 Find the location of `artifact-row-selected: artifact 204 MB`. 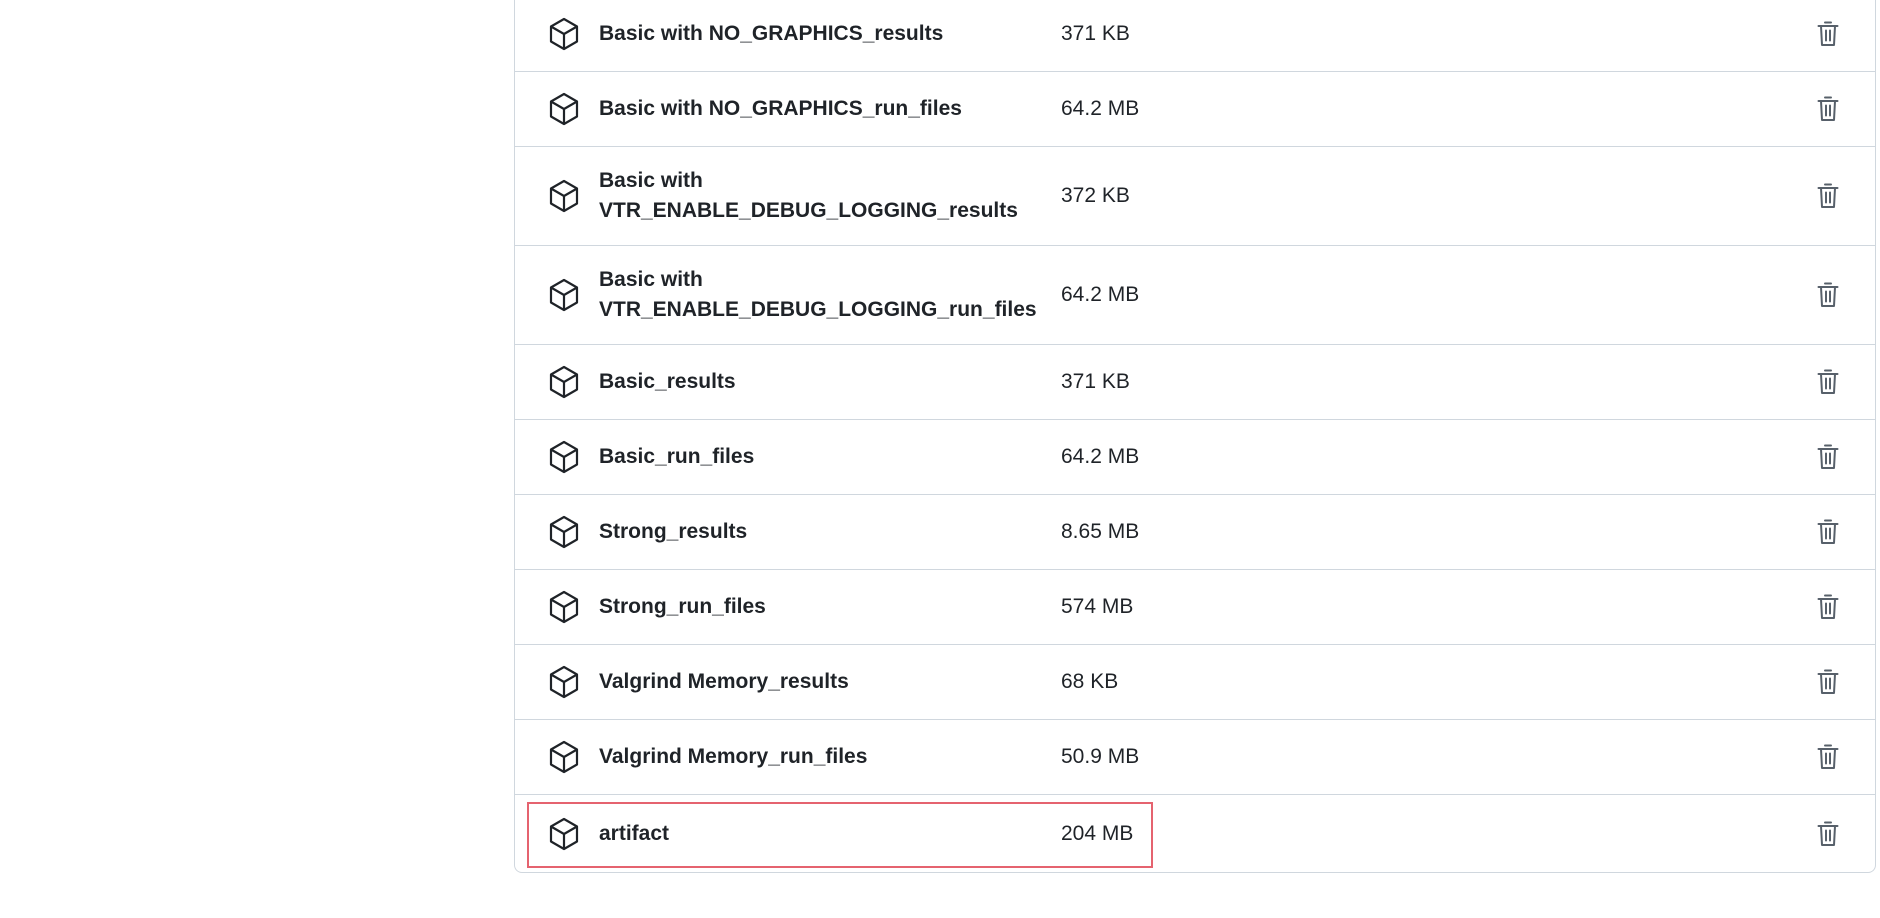

artifact-row-selected: artifact 204 MB is located at coordinates (1195, 833).